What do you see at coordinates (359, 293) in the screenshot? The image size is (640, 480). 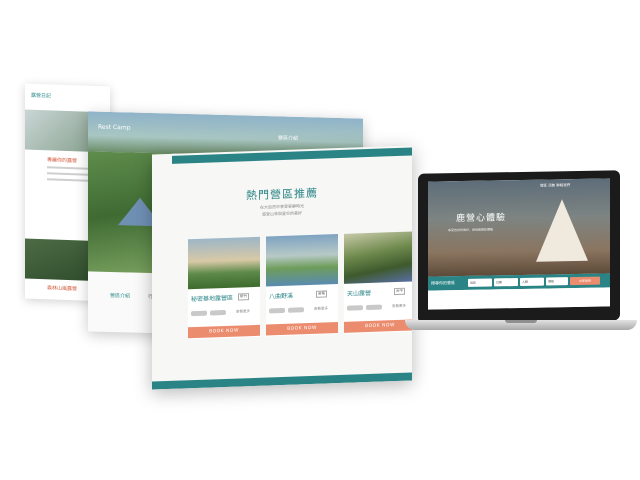 I see `camp-name: 天山露營` at bounding box center [359, 293].